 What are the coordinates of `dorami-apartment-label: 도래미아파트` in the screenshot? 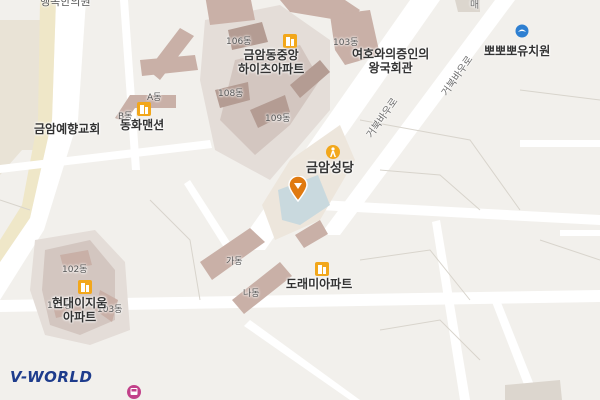 It's located at (319, 284).